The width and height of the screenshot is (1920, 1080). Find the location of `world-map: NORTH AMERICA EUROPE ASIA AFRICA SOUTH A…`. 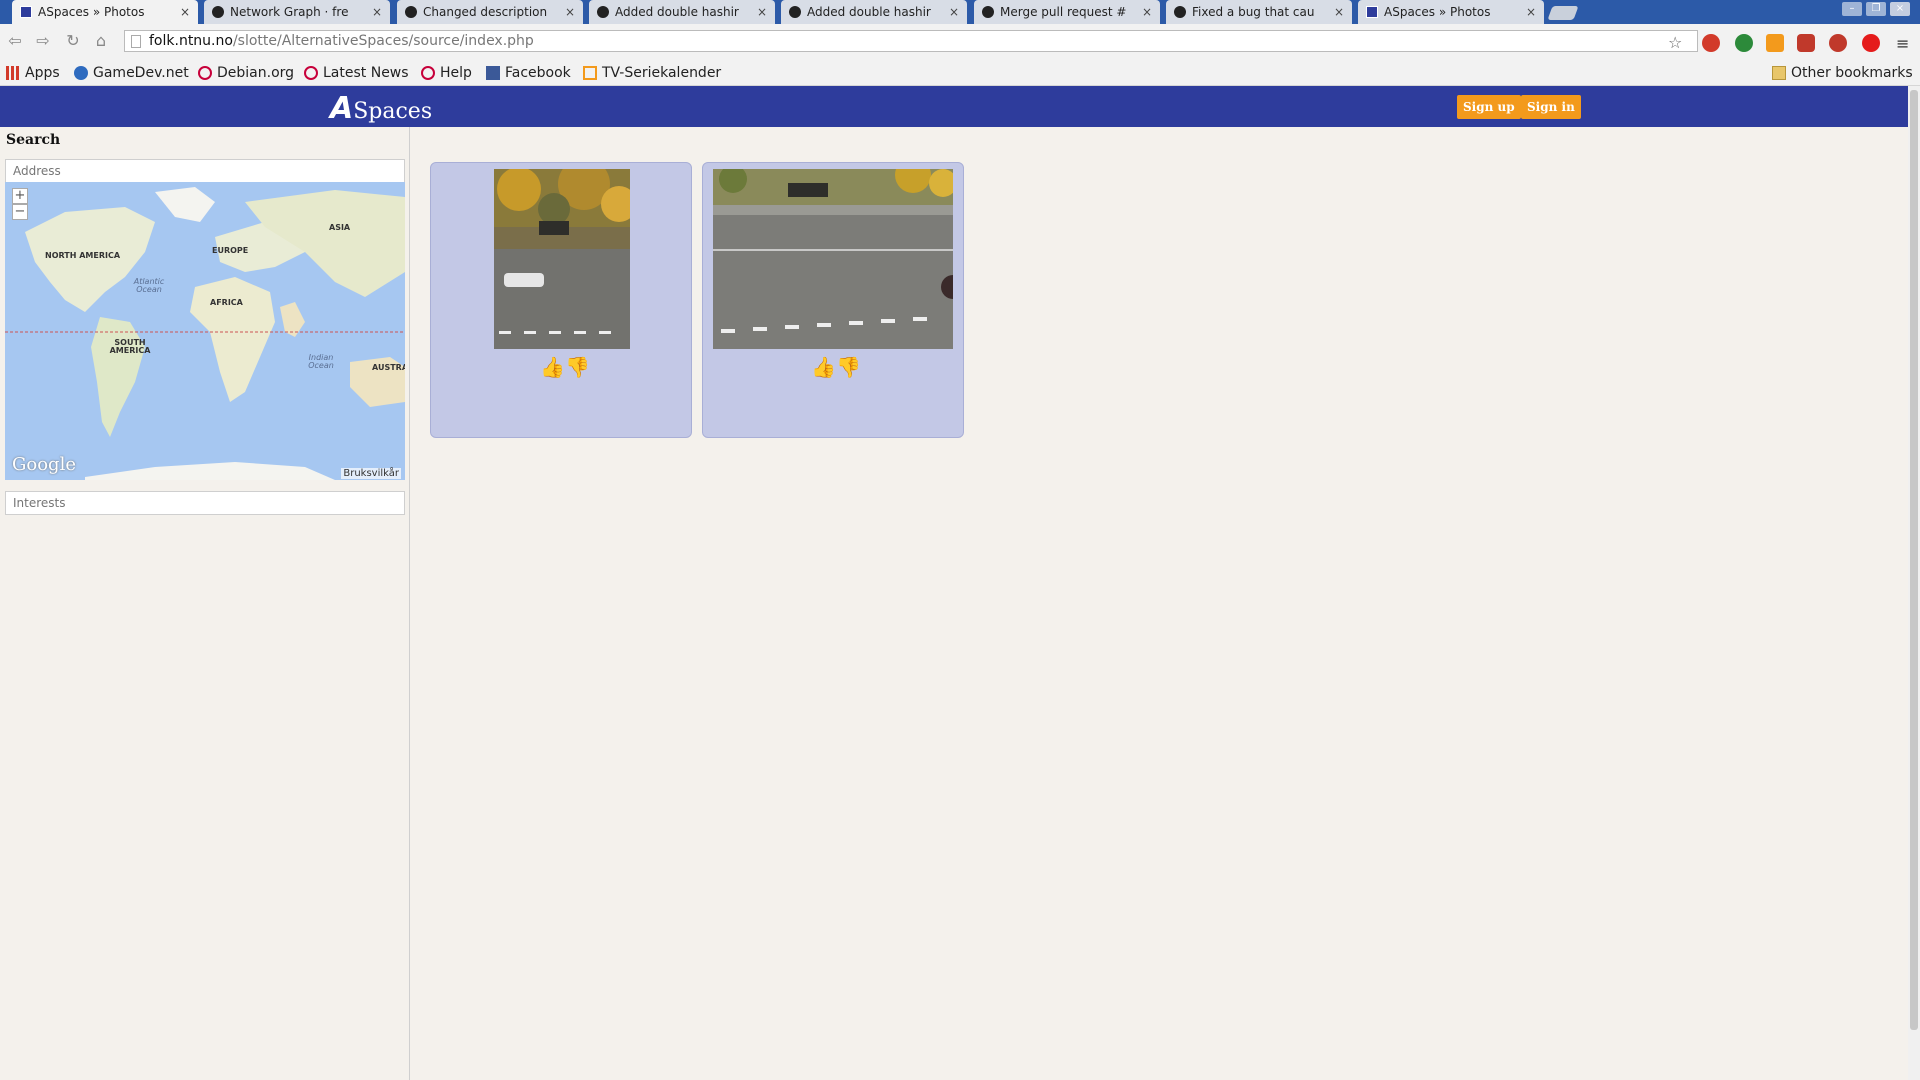

world-map: NORTH AMERICA EUROPE ASIA AFRICA SOUTH A… is located at coordinates (205, 331).